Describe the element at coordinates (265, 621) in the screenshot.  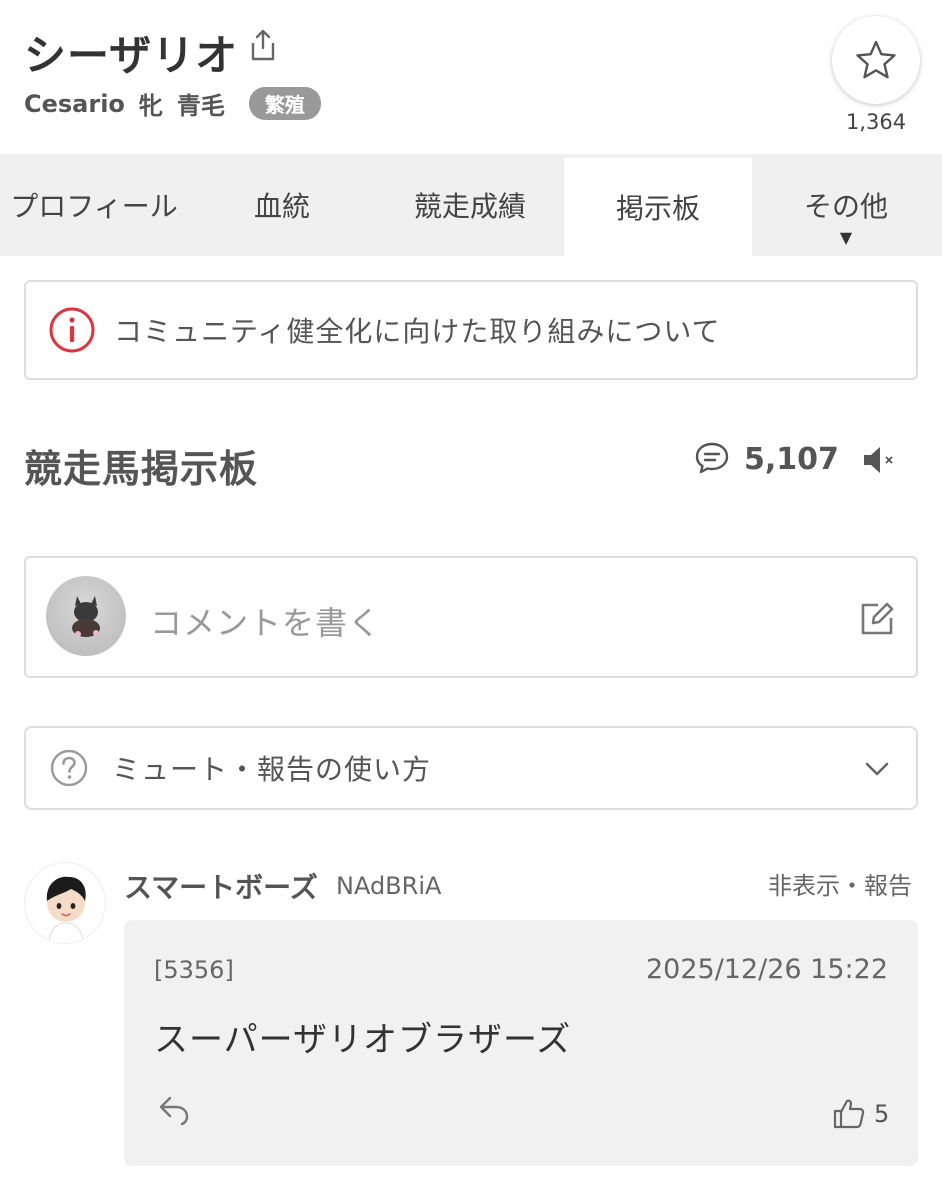
I see `comment-input: コメントを書く` at that location.